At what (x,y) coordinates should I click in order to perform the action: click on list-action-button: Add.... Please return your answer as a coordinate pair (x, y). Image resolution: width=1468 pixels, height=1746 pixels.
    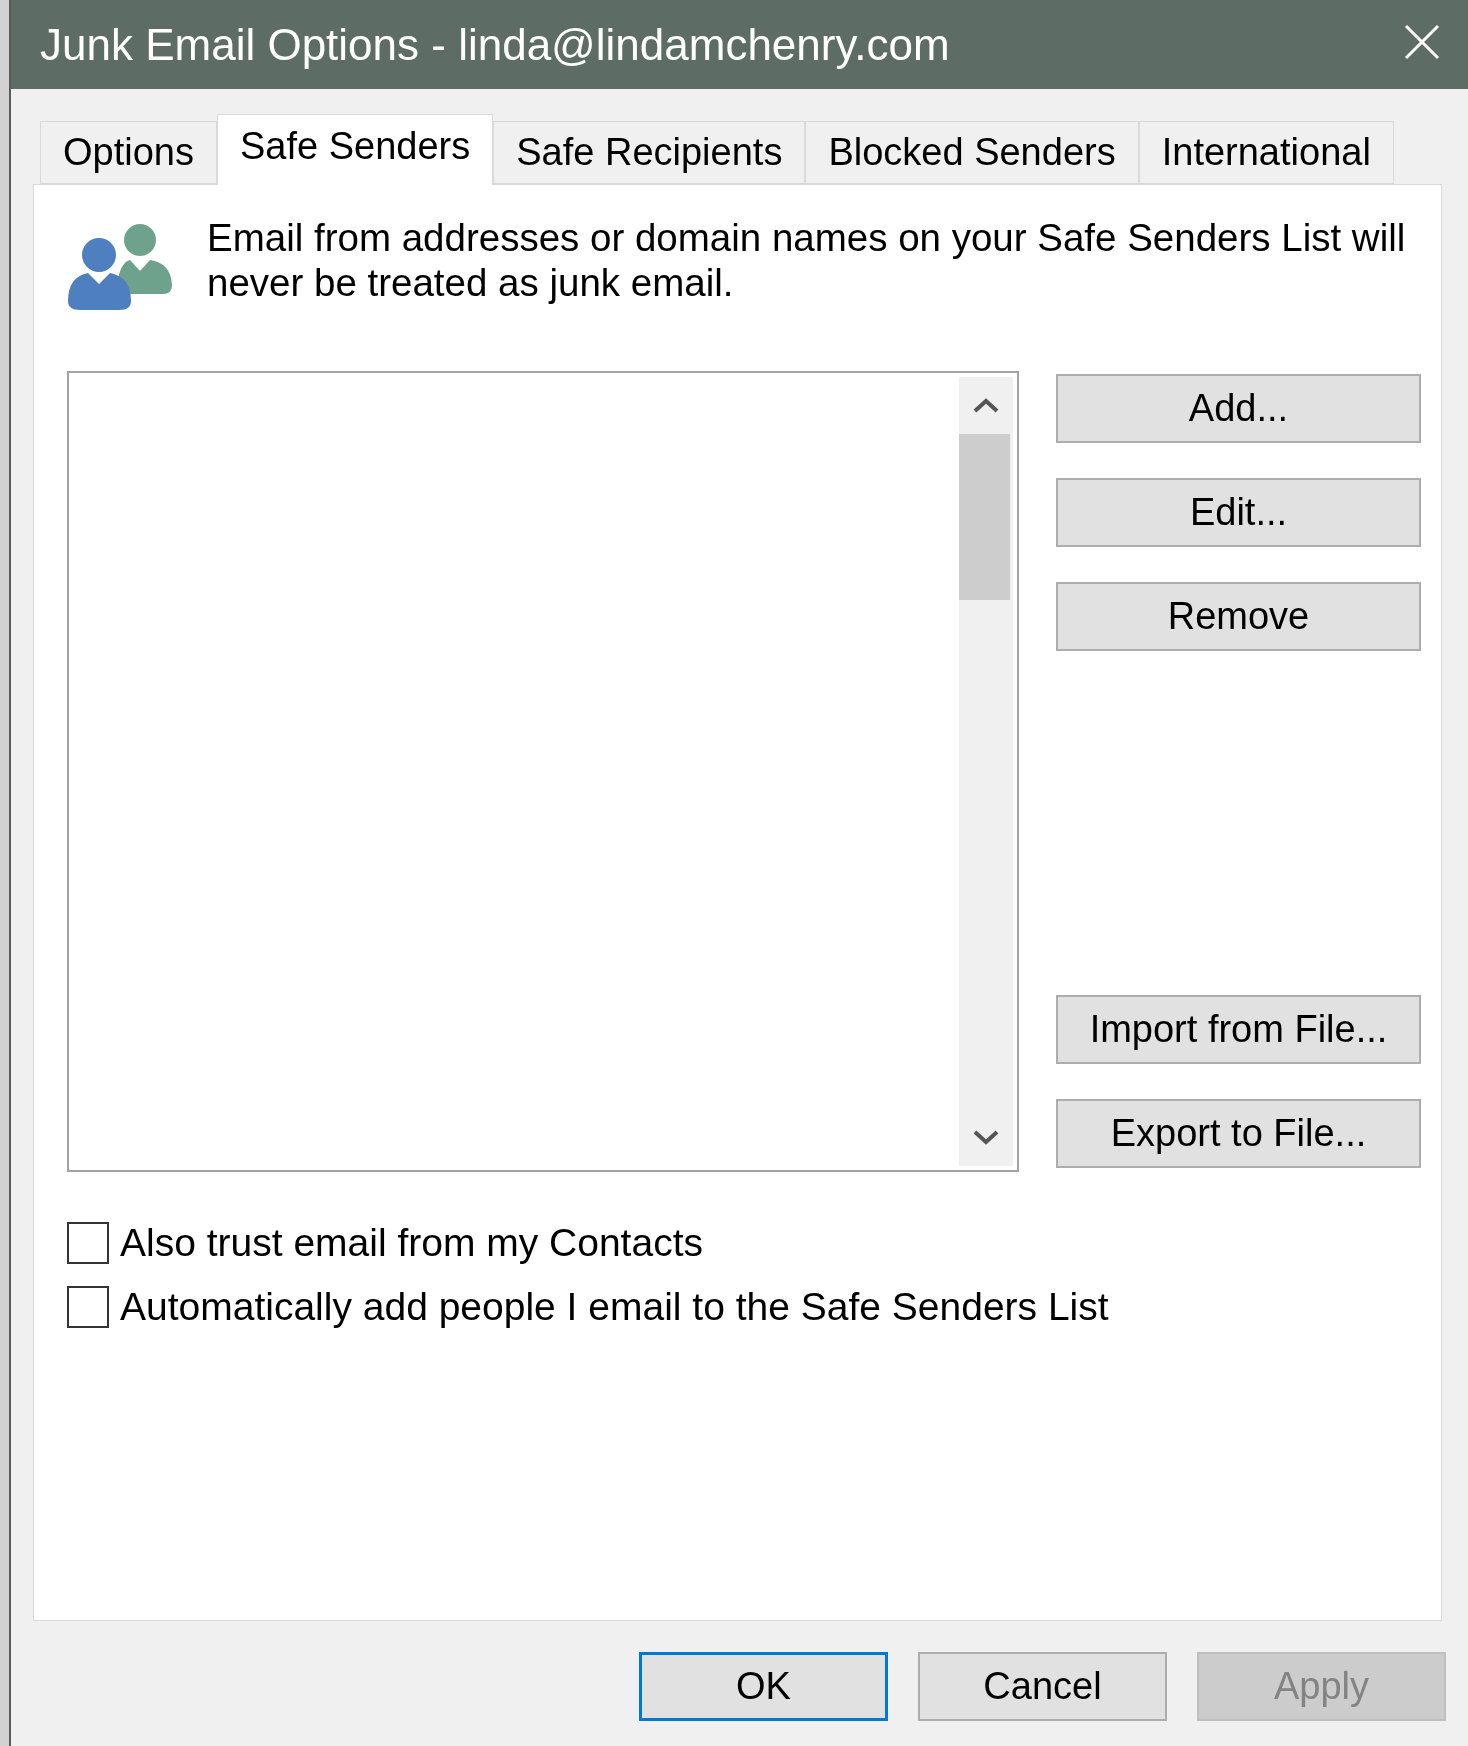
    Looking at the image, I should click on (1238, 408).